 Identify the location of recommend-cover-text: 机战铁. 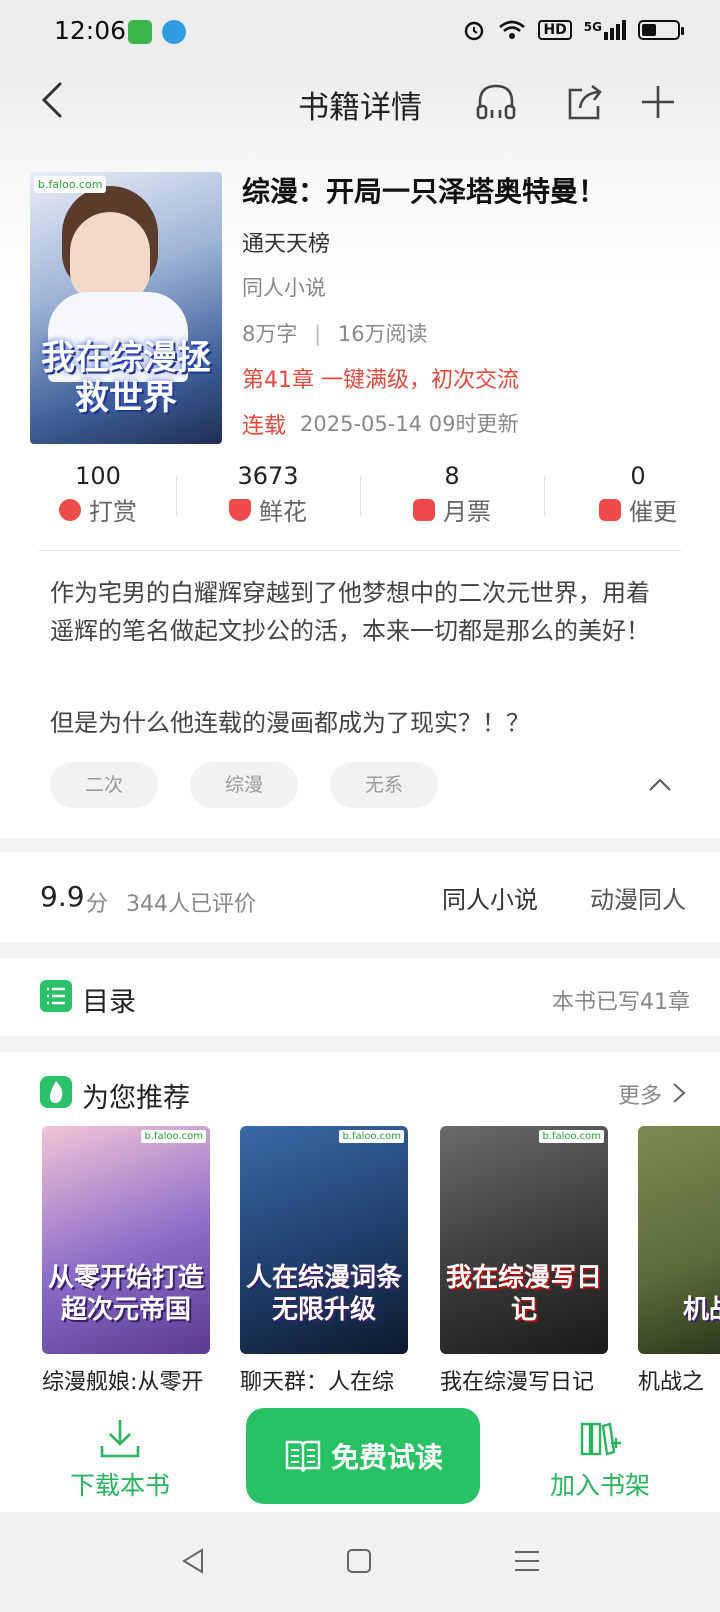
(701, 1310).